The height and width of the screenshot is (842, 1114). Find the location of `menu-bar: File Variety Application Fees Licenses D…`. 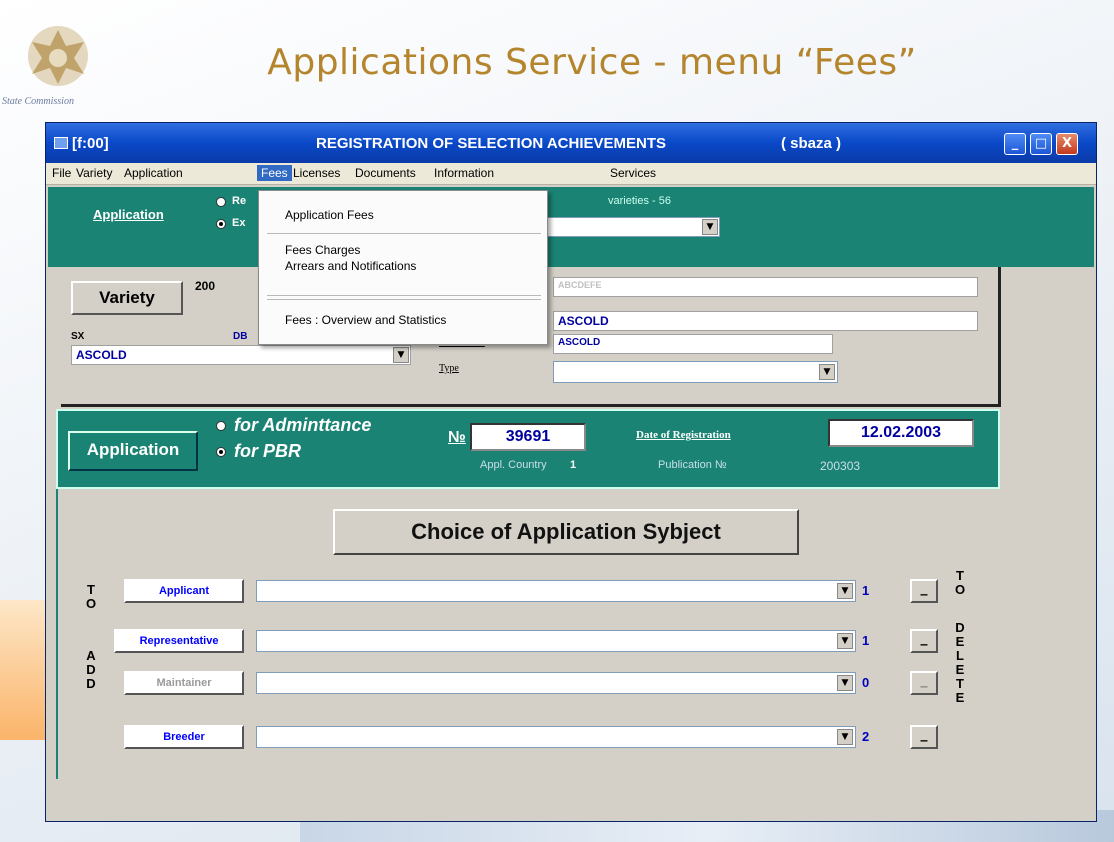

menu-bar: File Variety Application Fees Licenses D… is located at coordinates (571, 174).